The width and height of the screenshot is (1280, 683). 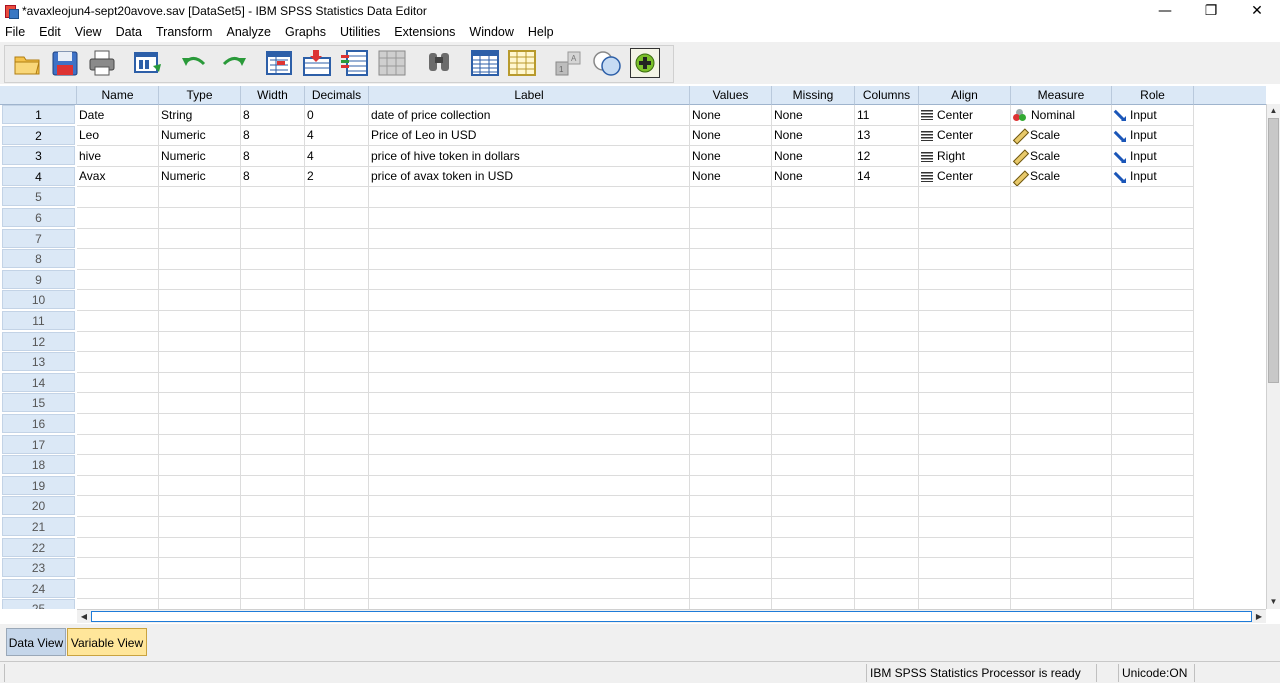 I want to click on variables-icon, so click(x=354, y=63).